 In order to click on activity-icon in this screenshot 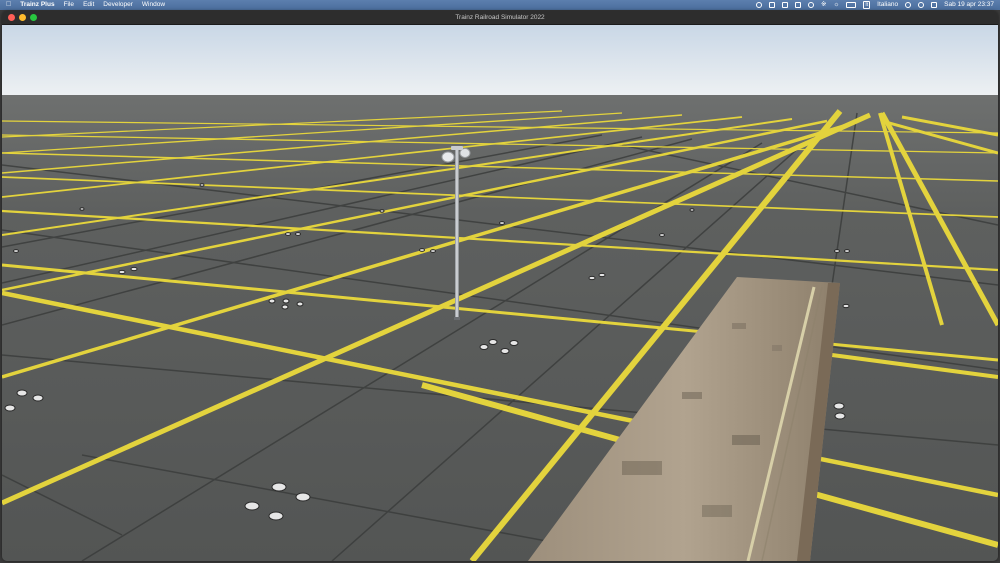, I will do `click(758, 5)`.